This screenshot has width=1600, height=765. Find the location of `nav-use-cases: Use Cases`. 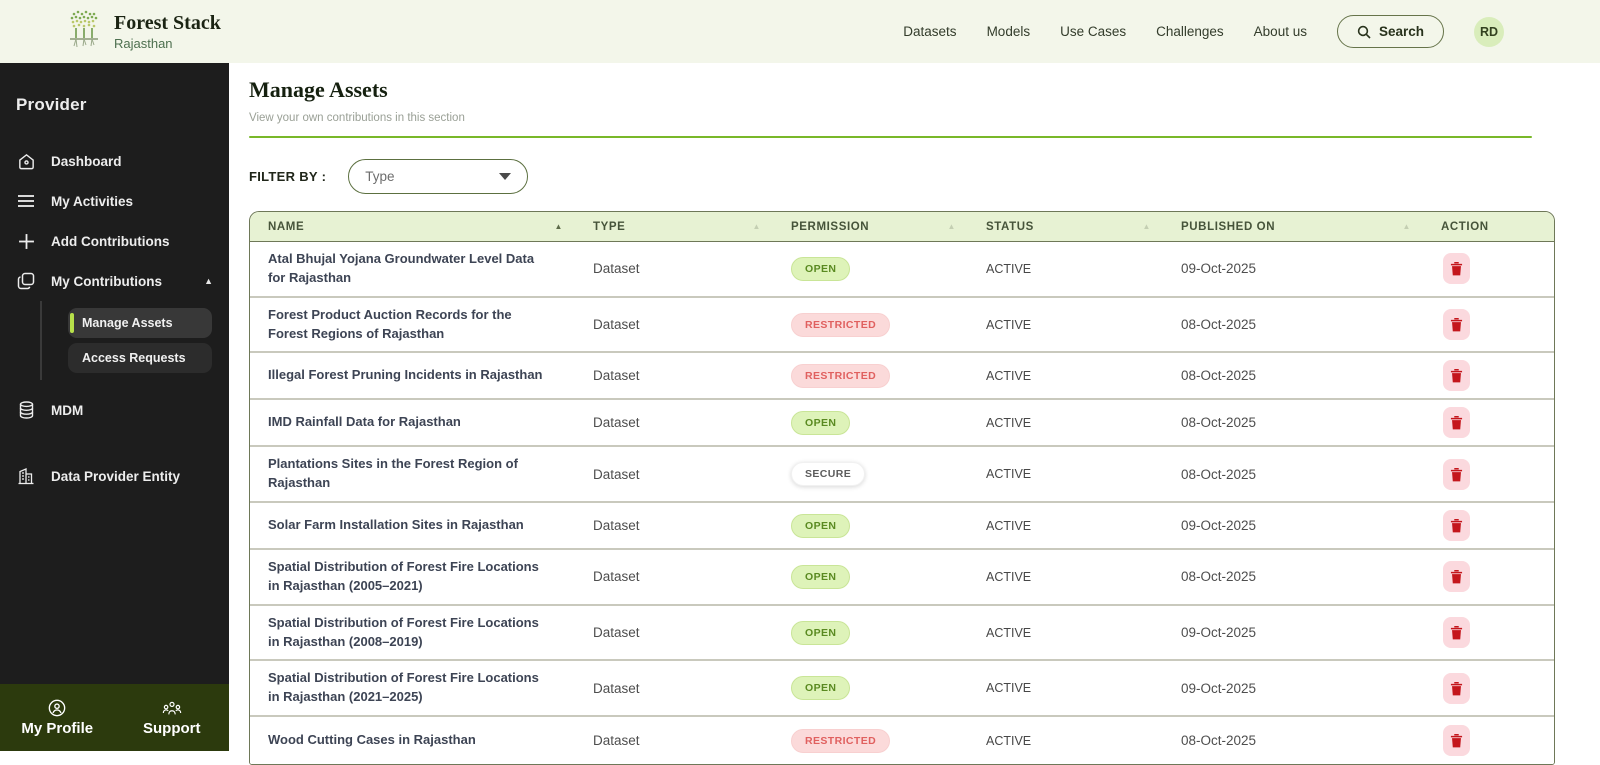

nav-use-cases: Use Cases is located at coordinates (1093, 31).